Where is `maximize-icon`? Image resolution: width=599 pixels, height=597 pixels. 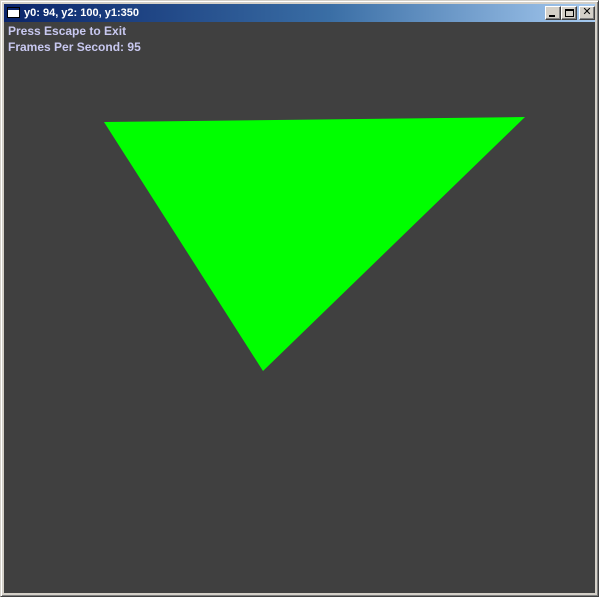 maximize-icon is located at coordinates (569, 13).